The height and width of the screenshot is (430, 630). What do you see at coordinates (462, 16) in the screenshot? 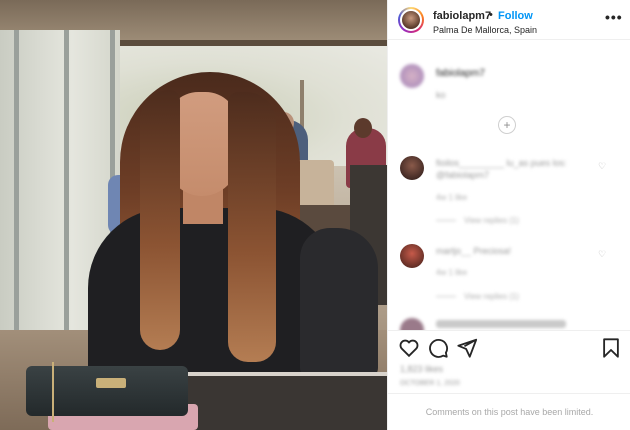
I see `post-username: fabiolapm7` at bounding box center [462, 16].